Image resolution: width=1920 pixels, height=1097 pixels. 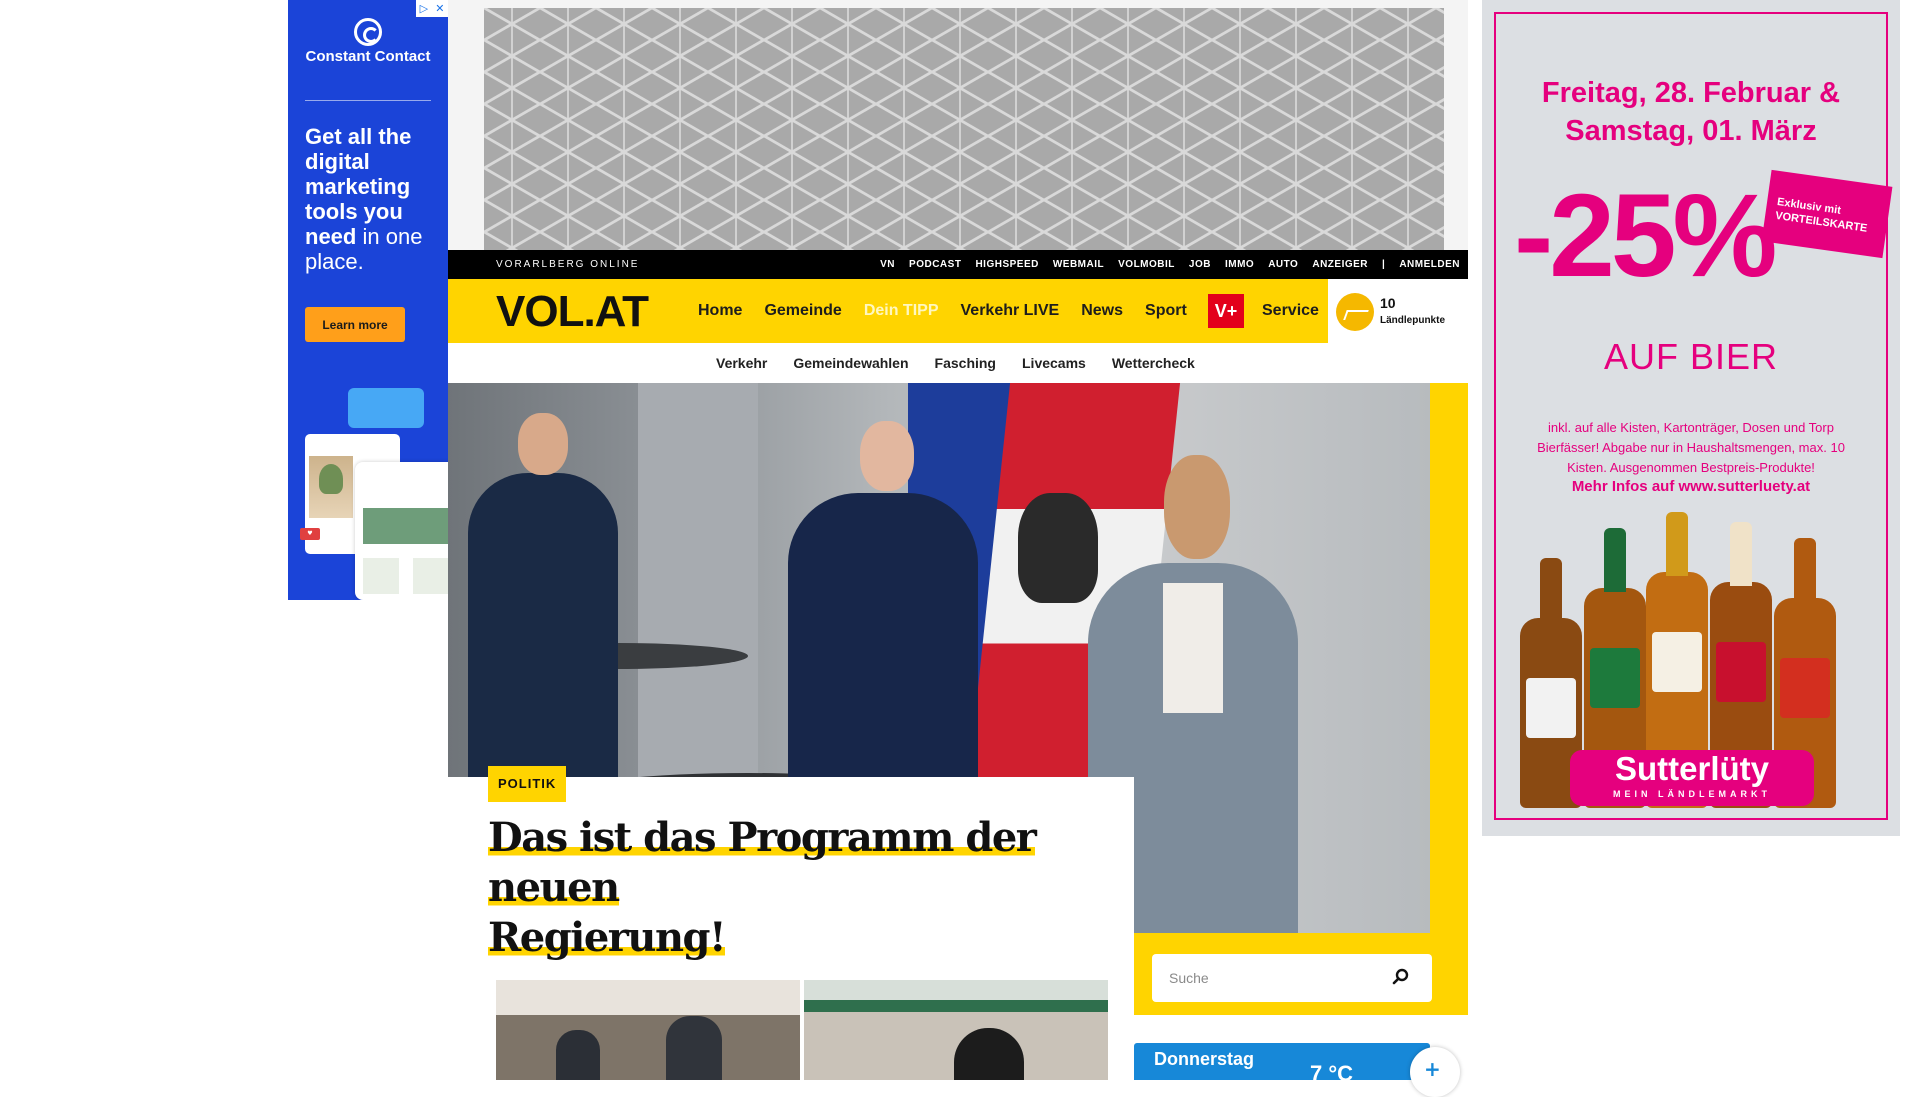 I want to click on constant-contact-logo: Constant Contact, so click(x=368, y=41).